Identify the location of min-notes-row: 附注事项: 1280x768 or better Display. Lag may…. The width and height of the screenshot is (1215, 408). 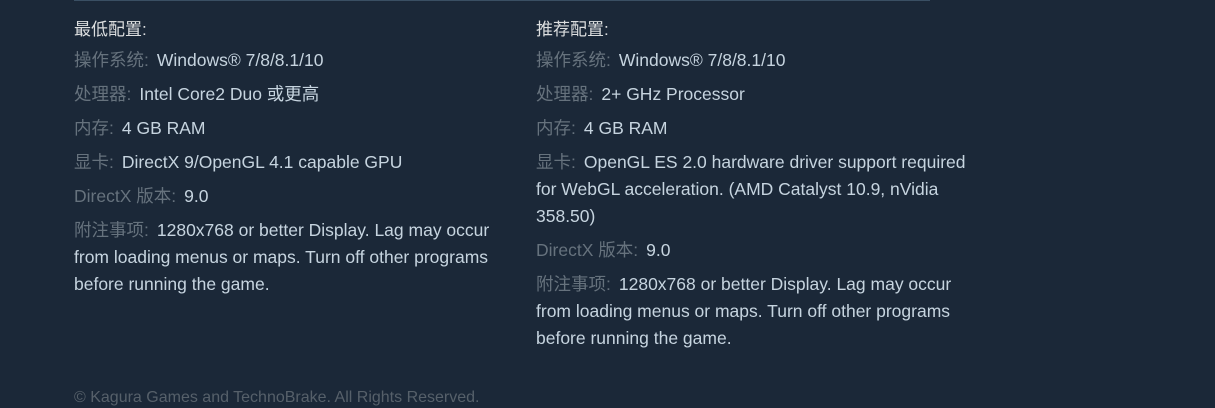
(289, 257).